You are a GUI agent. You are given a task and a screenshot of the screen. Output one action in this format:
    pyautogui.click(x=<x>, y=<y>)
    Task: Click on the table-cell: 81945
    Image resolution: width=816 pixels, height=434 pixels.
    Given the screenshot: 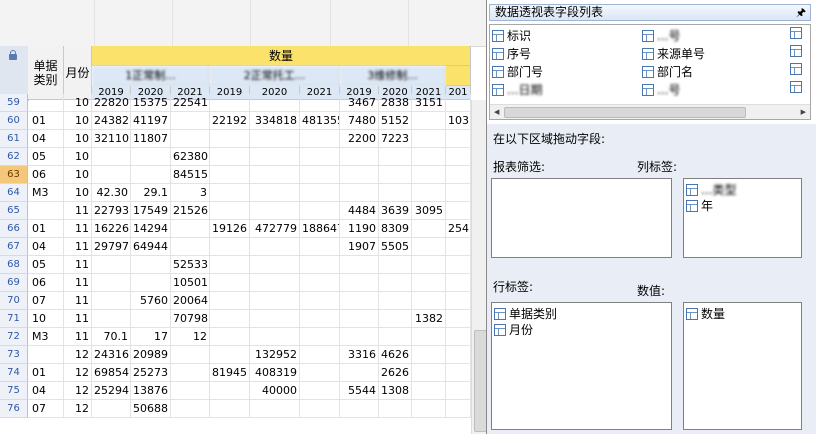 What is the action you would take?
    pyautogui.click(x=230, y=373)
    